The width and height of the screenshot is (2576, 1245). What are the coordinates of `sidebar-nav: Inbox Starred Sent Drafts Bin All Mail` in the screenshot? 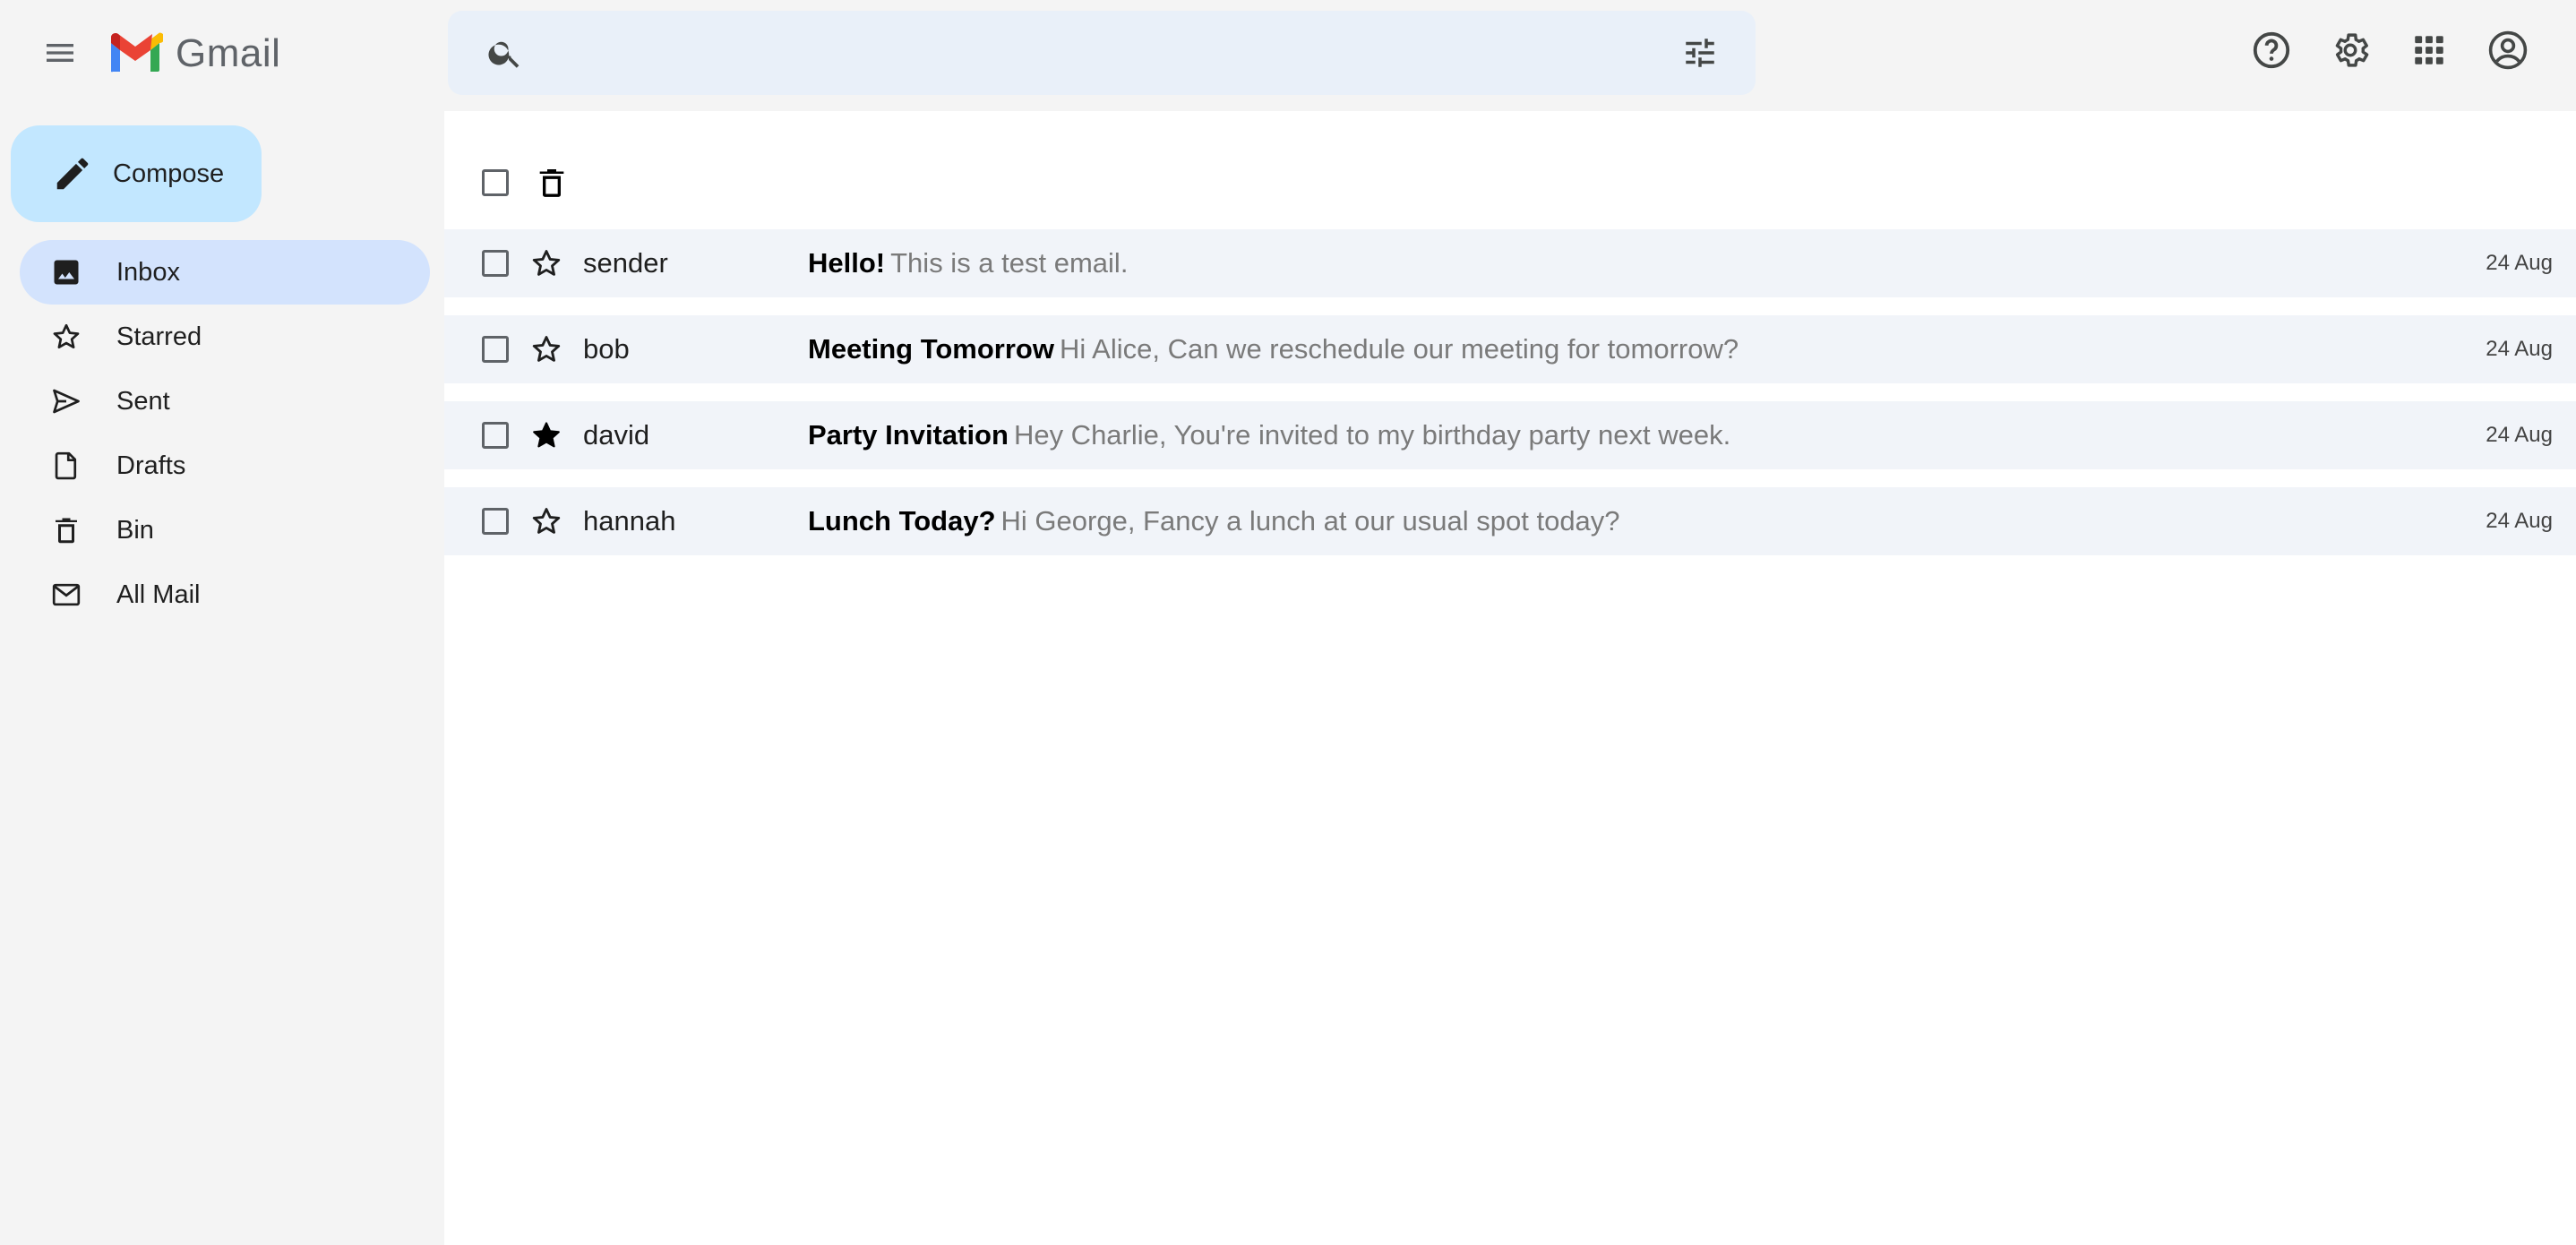 It's located at (225, 433).